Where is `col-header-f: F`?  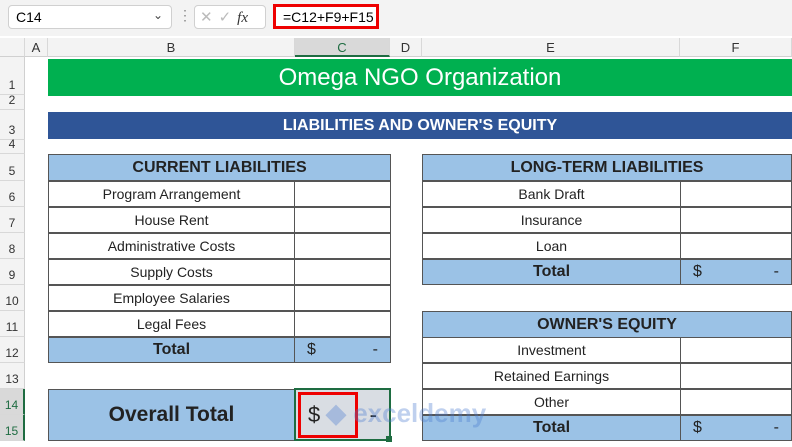
col-header-f: F is located at coordinates (736, 47).